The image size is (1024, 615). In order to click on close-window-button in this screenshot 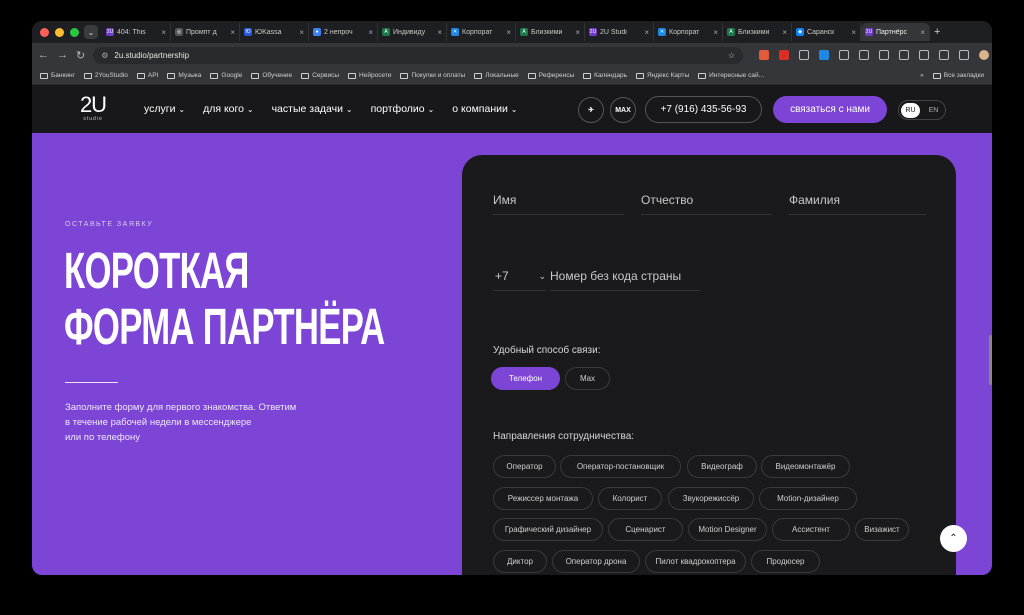, I will do `click(44, 32)`.